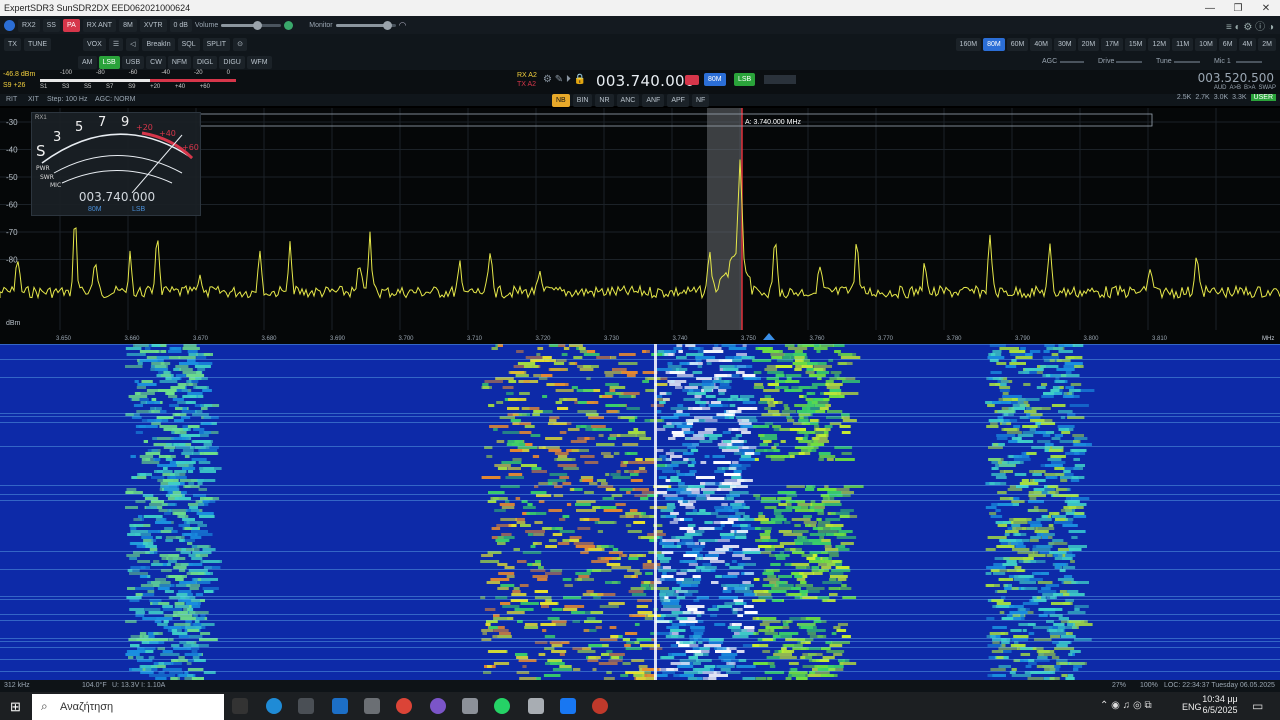  I want to click on band-60m: 60M, so click(1017, 44).